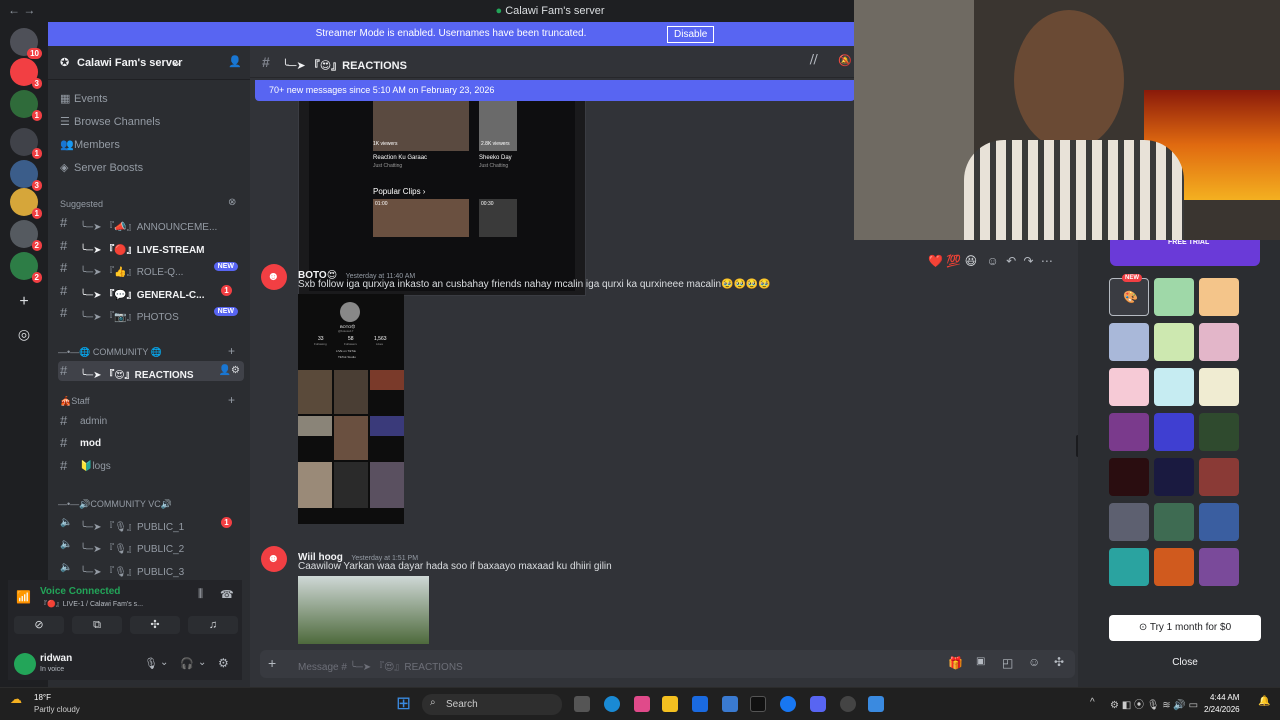 The width and height of the screenshot is (1280, 720). Describe the element at coordinates (1011, 261) in the screenshot. I see `reply-icon: ↶` at that location.